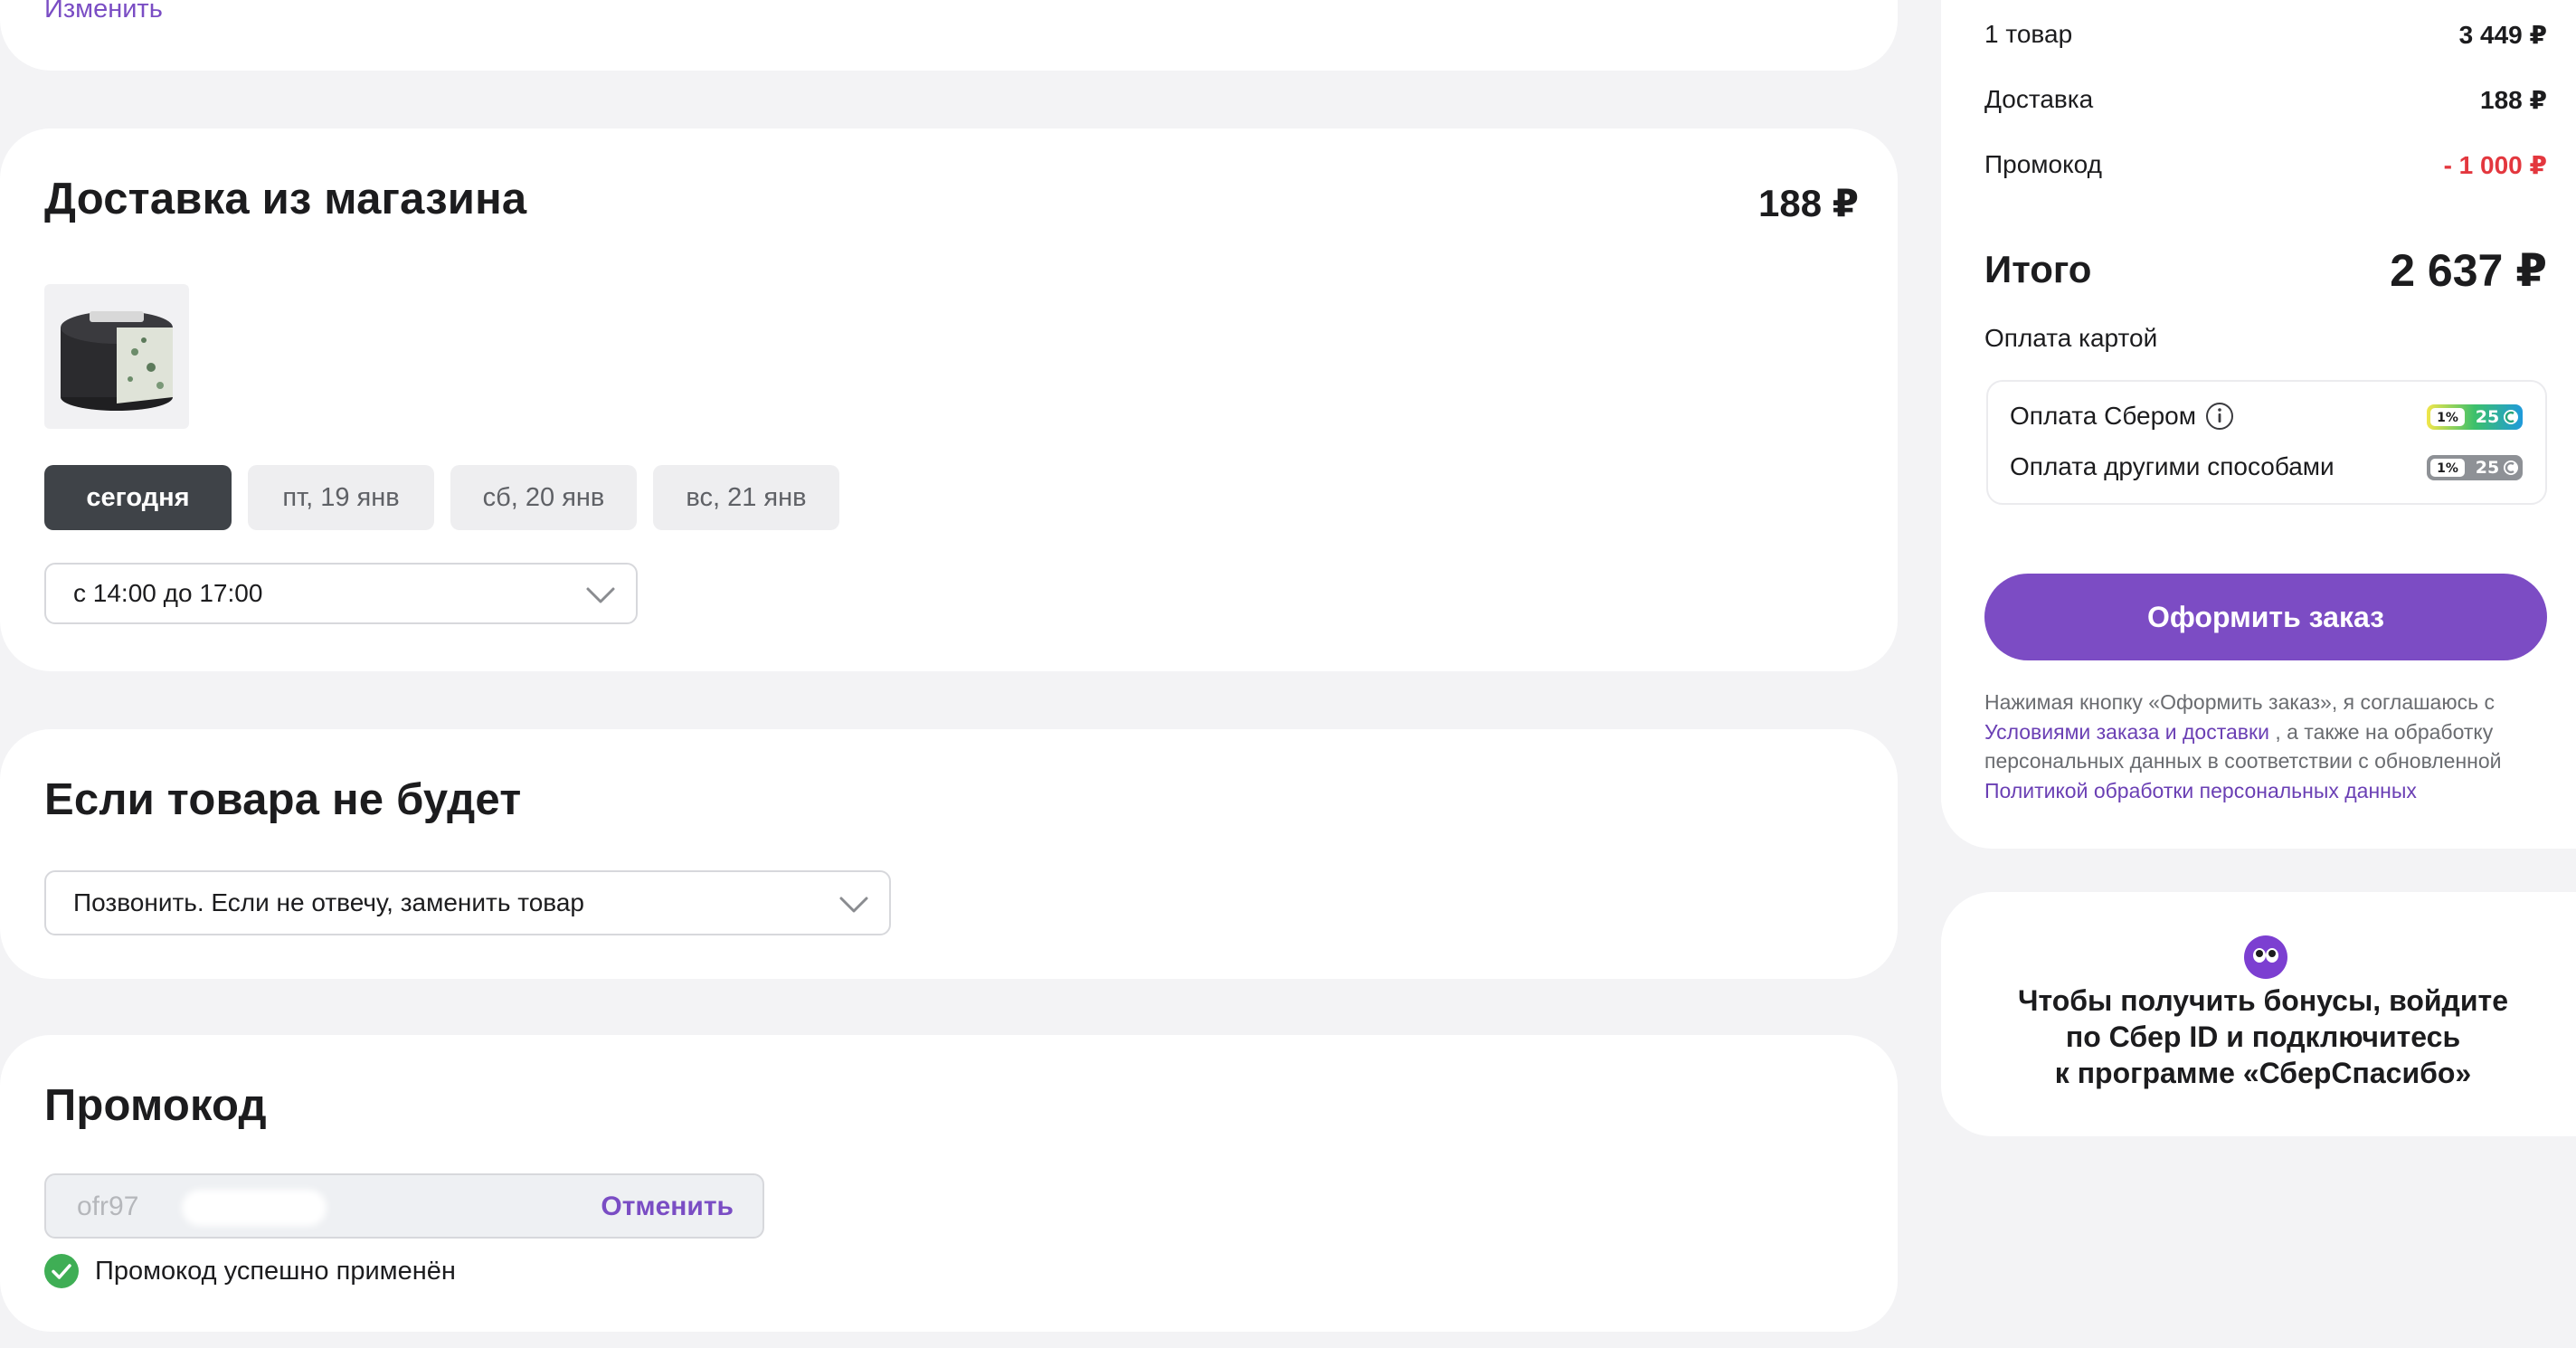 The image size is (2576, 1348). What do you see at coordinates (283, 799) in the screenshot?
I see `missing-item-title: Если товара не будет` at bounding box center [283, 799].